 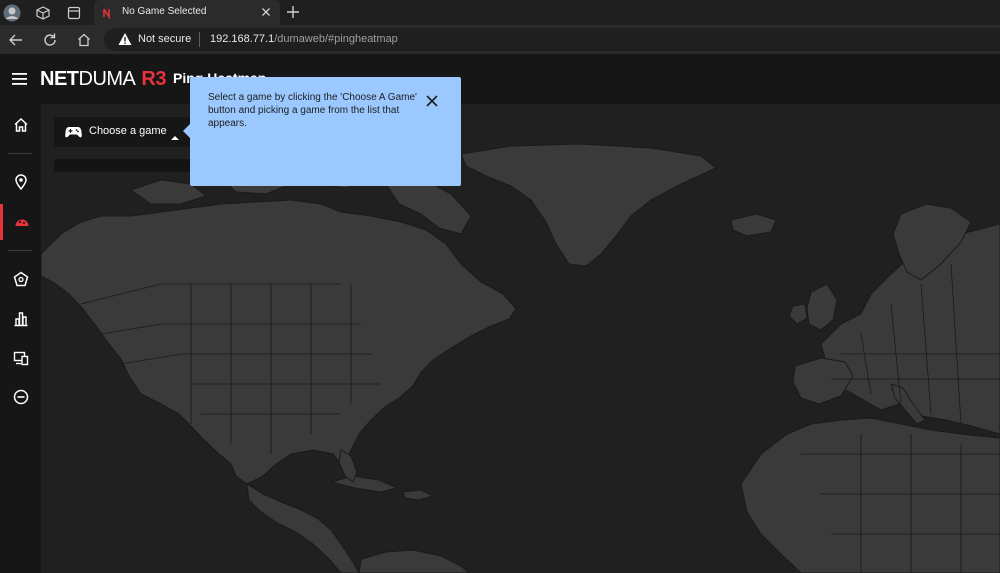 I want to click on profile-avatar, so click(x=12, y=13).